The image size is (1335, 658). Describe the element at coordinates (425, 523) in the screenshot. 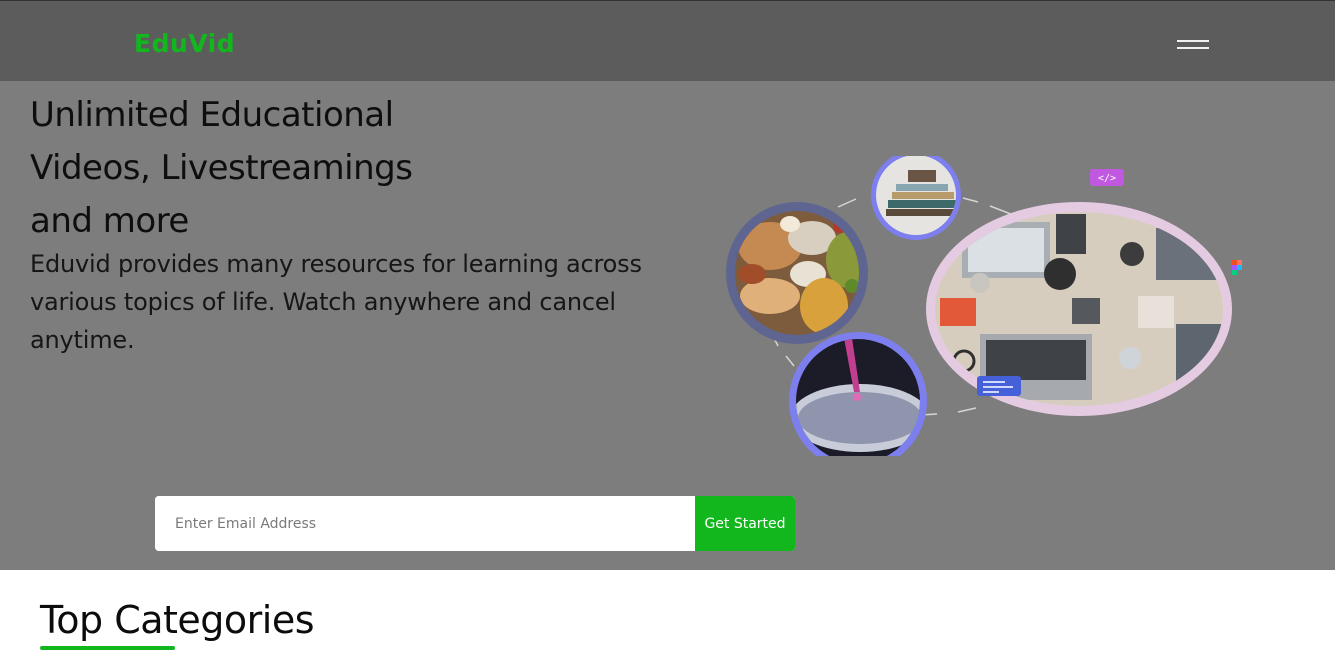

I see `email-input` at that location.